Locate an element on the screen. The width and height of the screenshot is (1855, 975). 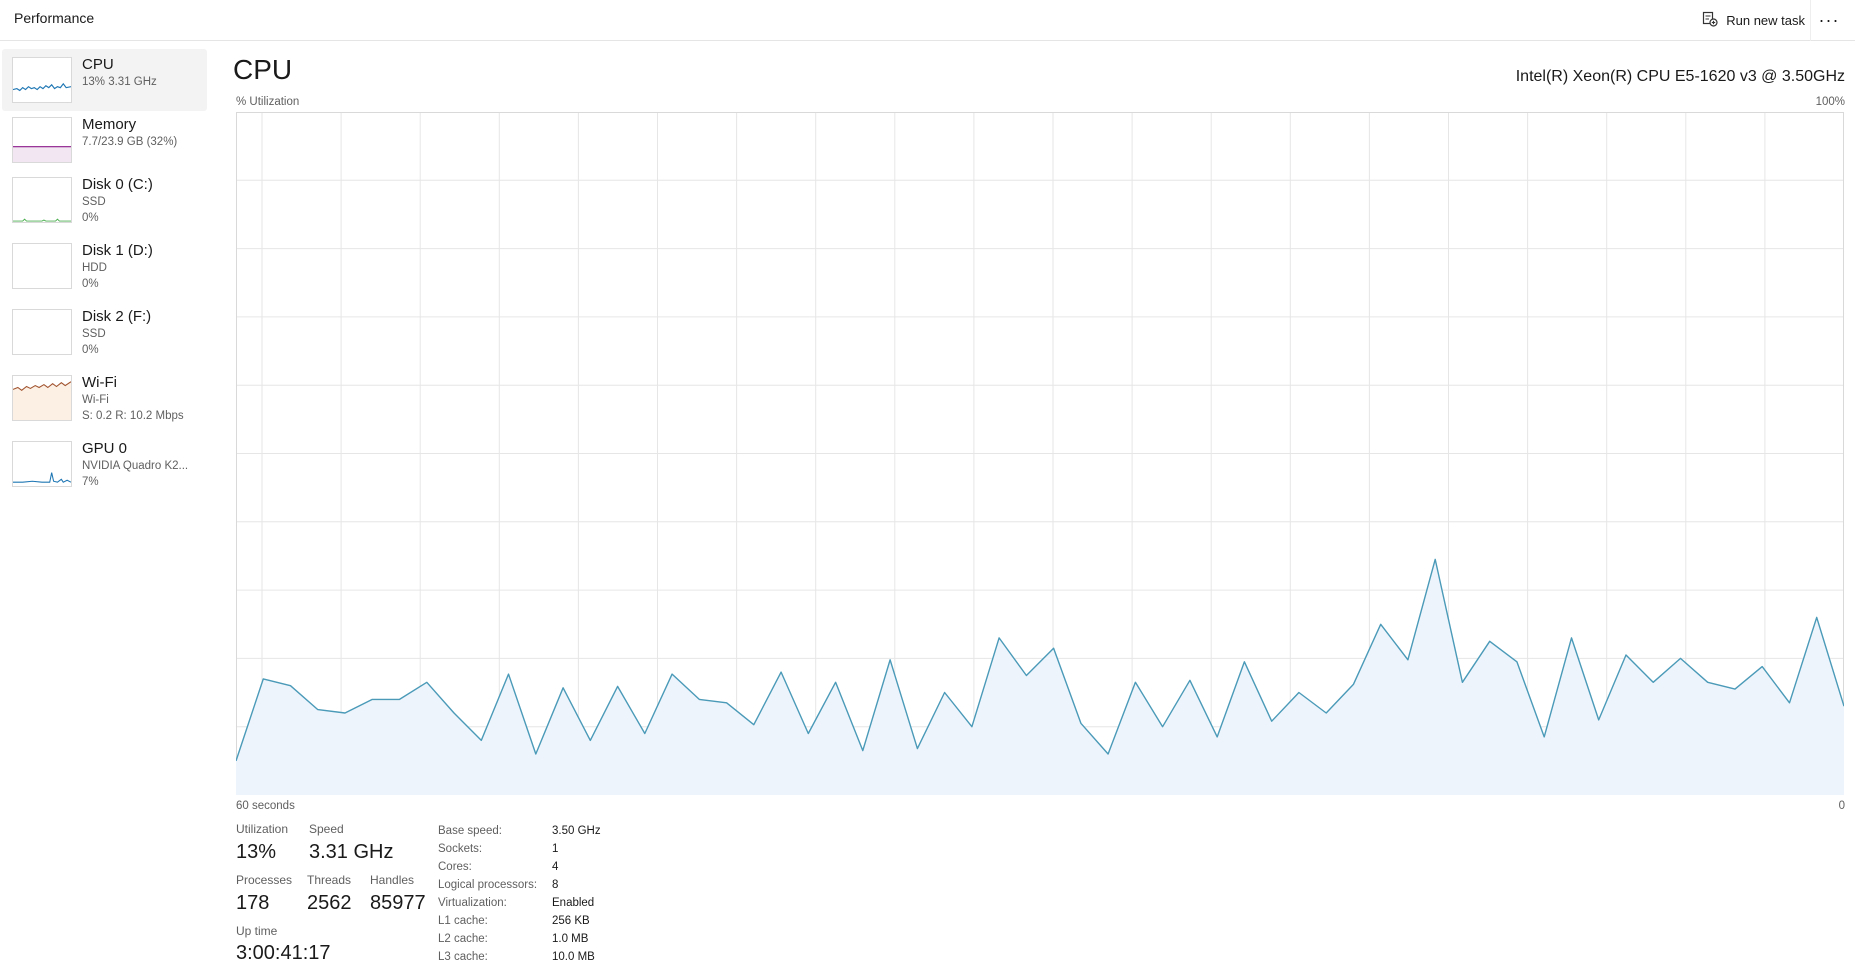
uptime-value: 3:00:41:17 is located at coordinates (283, 953).